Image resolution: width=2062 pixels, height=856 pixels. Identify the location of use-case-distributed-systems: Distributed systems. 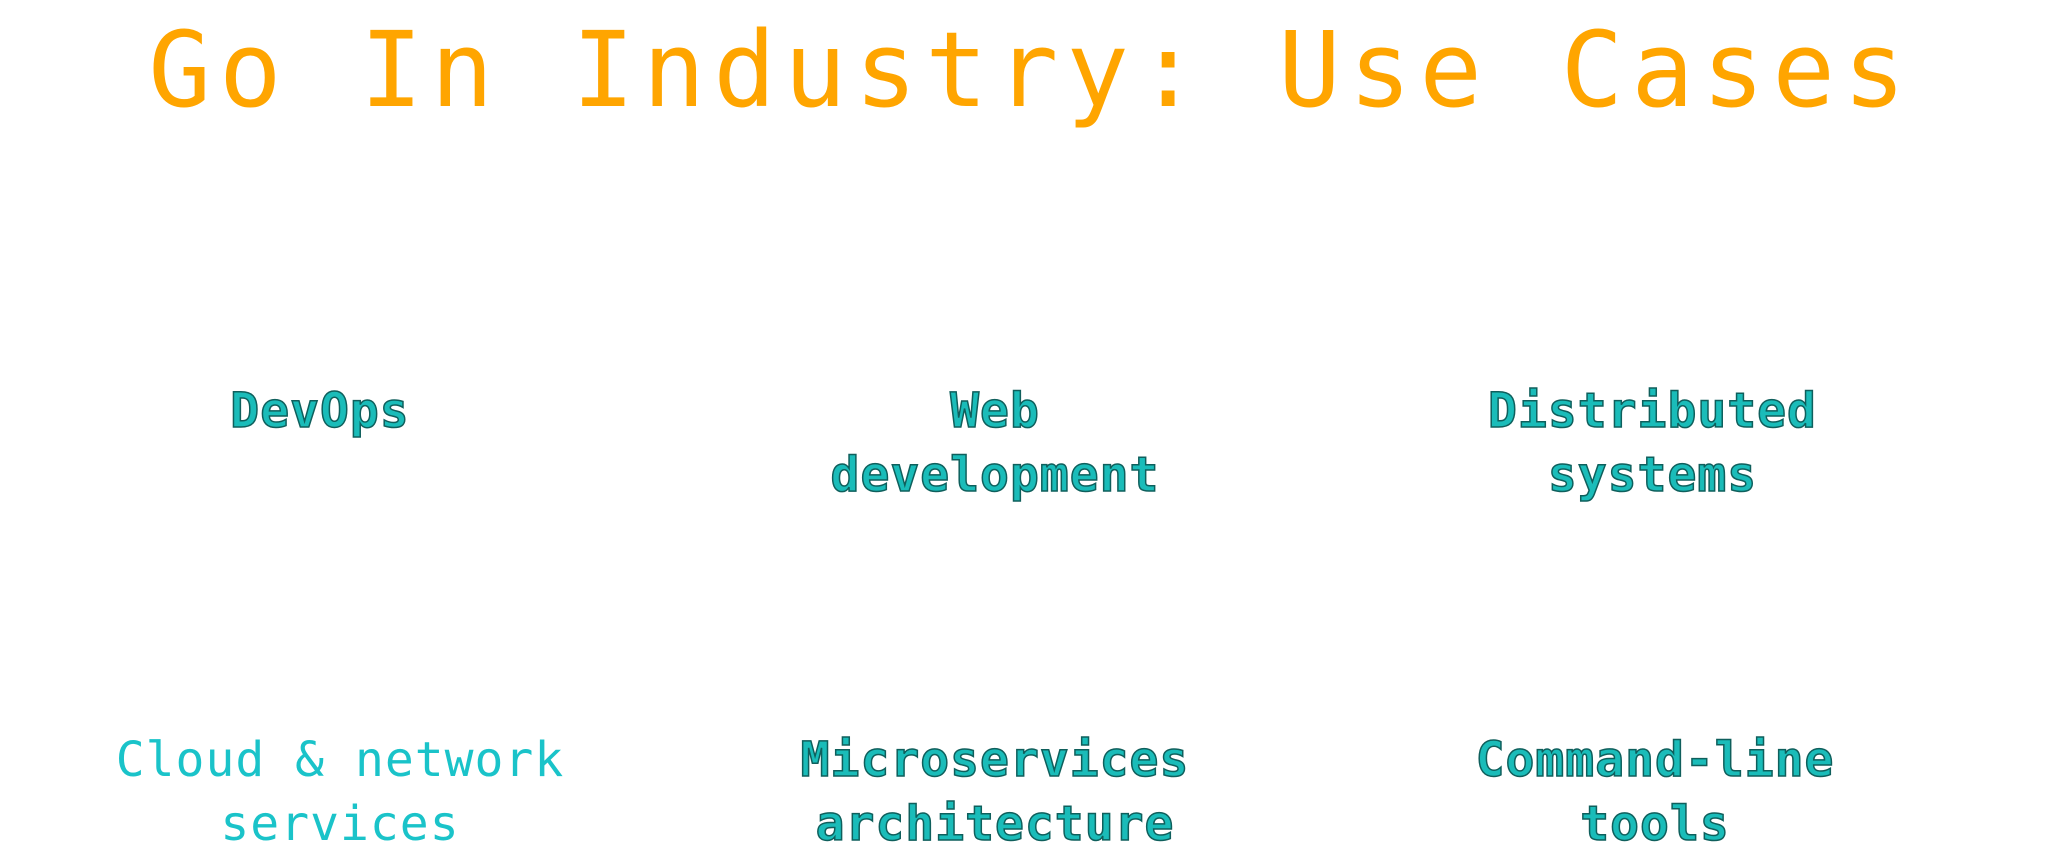
(1652, 443).